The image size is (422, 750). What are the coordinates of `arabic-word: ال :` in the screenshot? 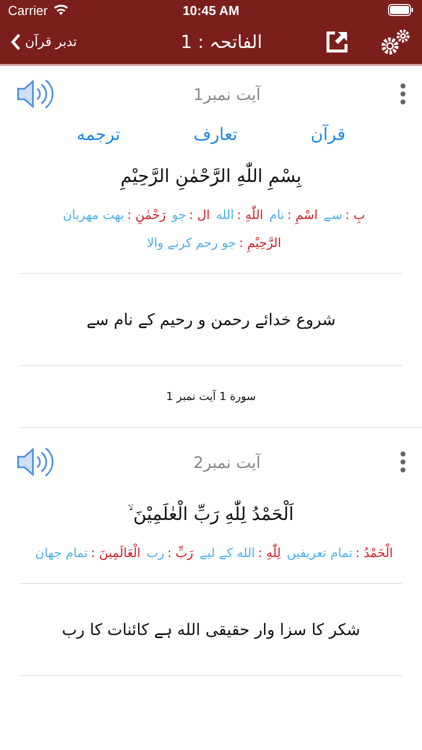 It's located at (199, 214).